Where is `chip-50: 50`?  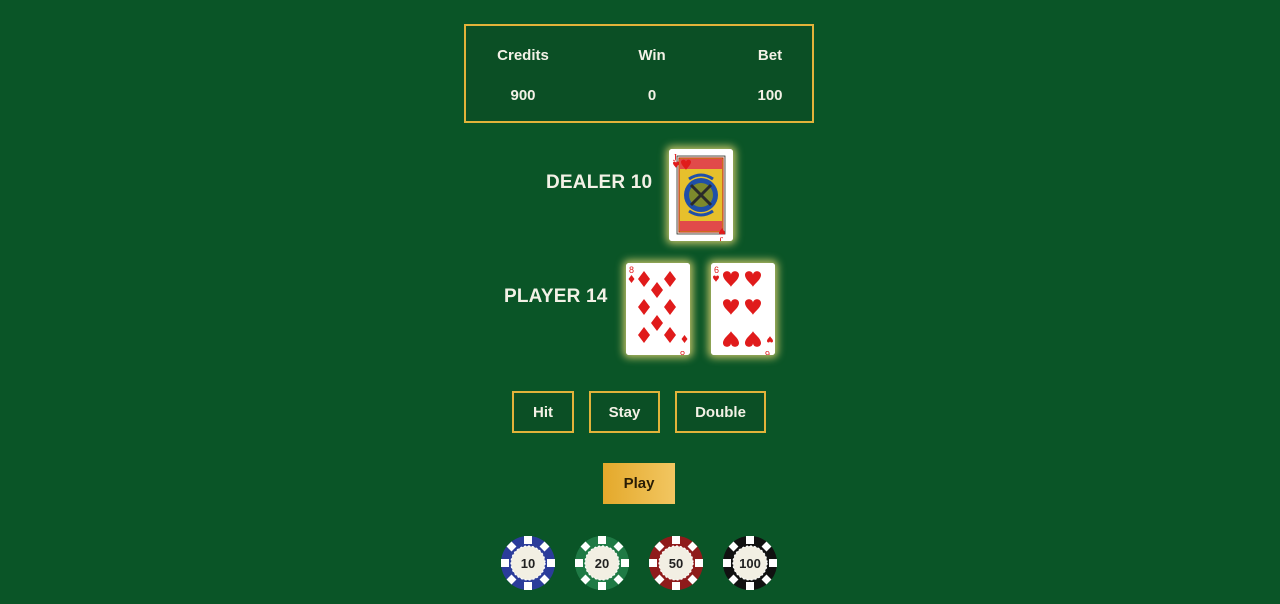
chip-50: 50 is located at coordinates (676, 563).